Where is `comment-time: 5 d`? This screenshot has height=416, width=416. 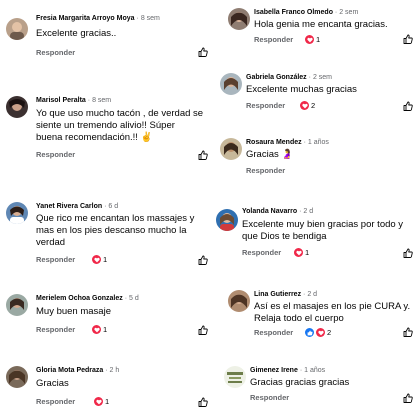
comment-time: 5 d is located at coordinates (134, 298).